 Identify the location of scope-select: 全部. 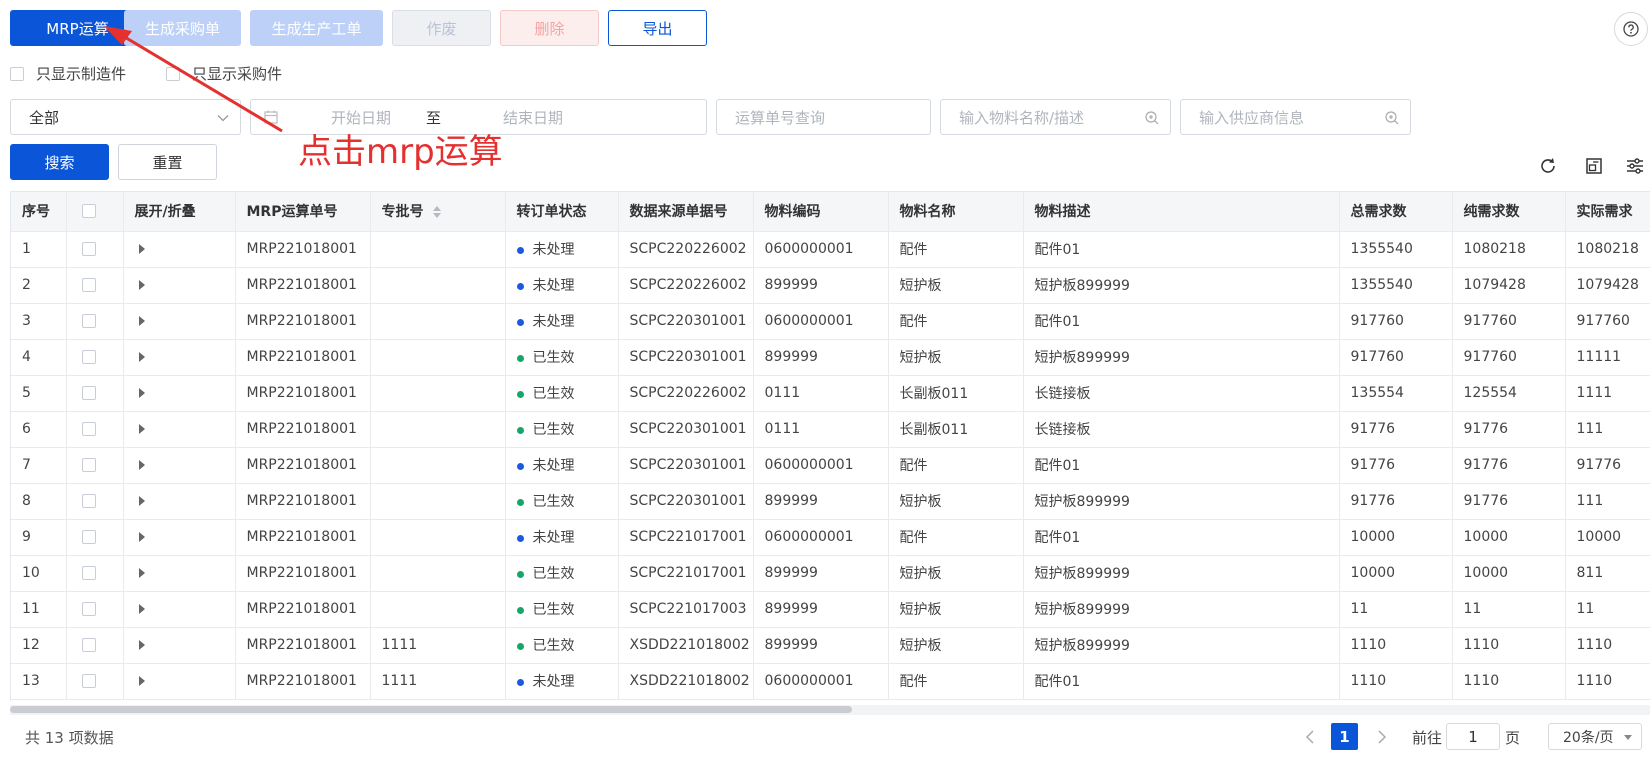
(125, 117).